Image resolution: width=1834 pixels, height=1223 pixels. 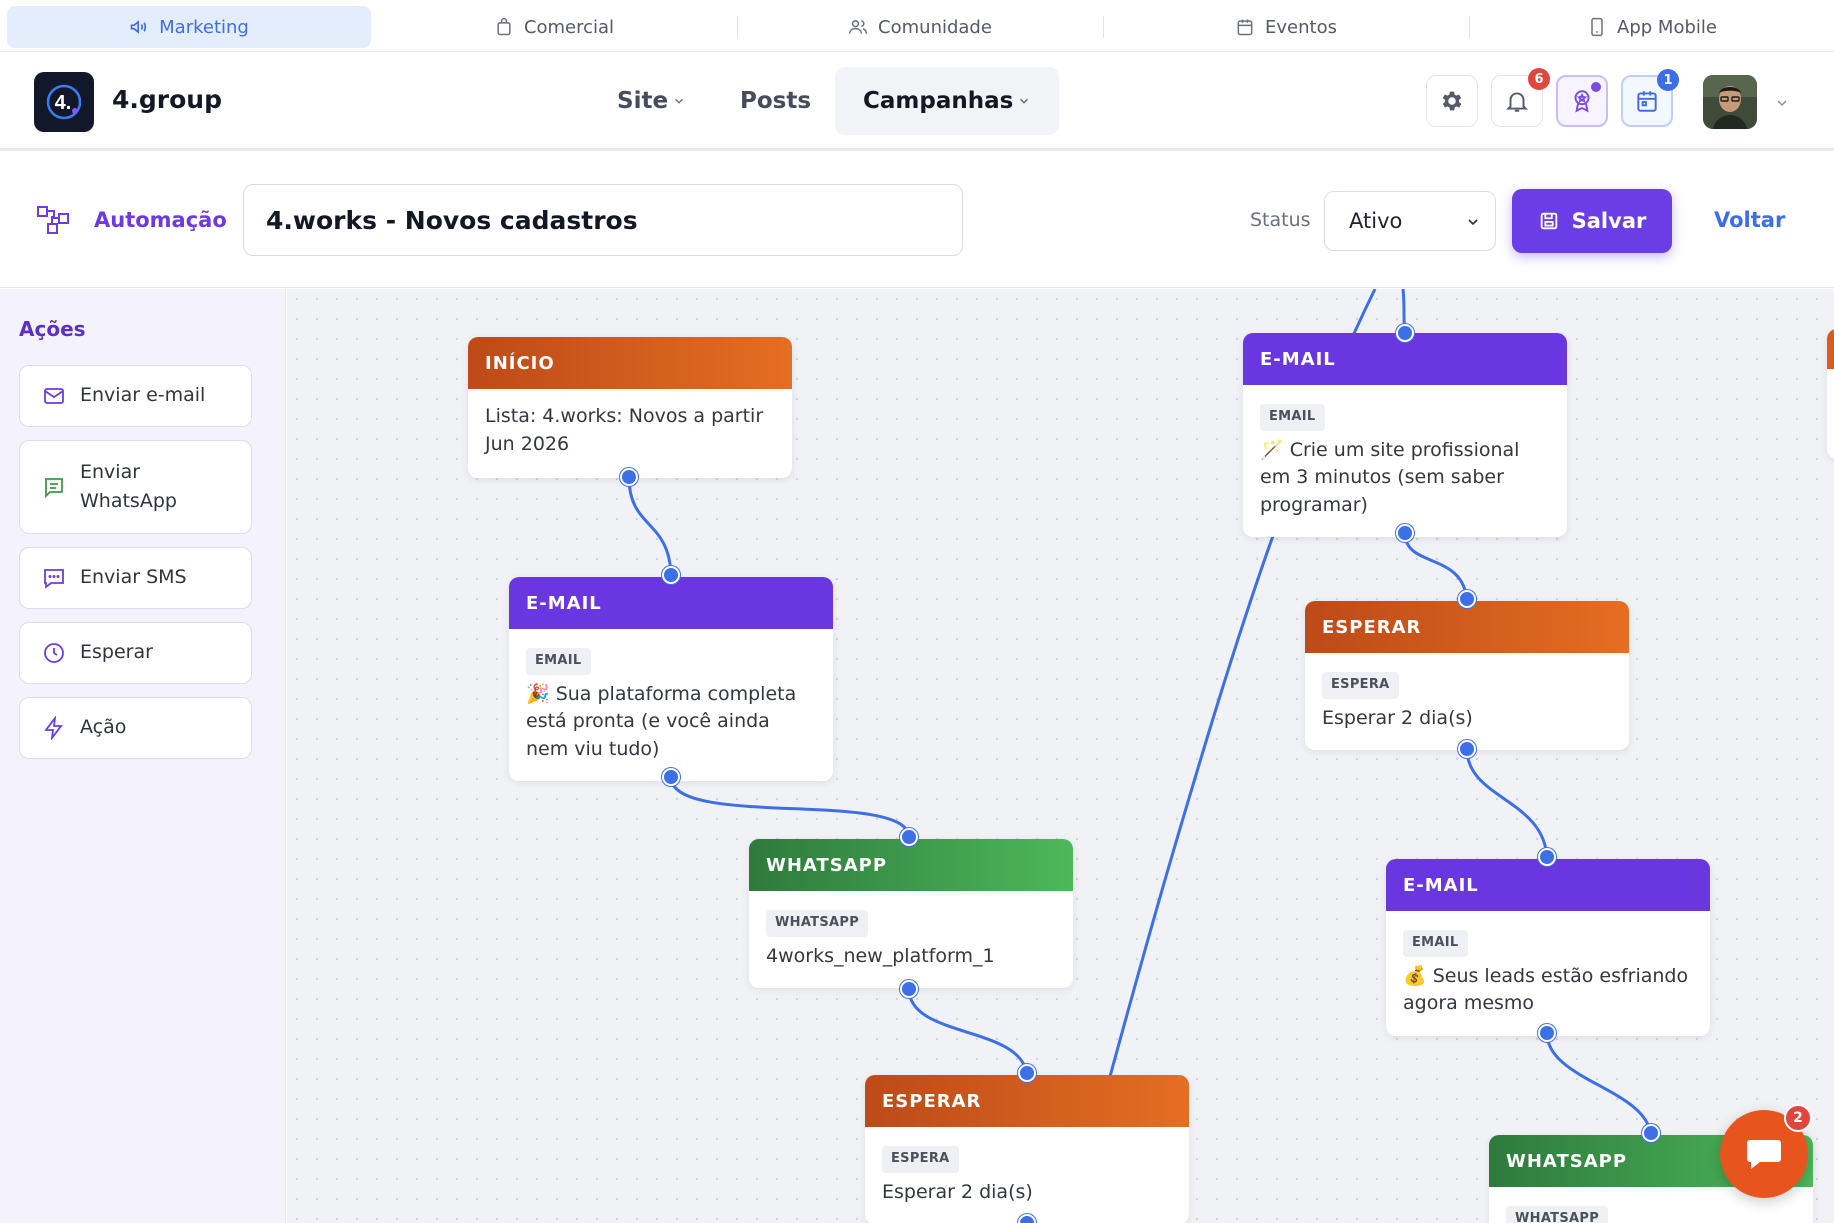 I want to click on module-label: Marketing, so click(x=204, y=27).